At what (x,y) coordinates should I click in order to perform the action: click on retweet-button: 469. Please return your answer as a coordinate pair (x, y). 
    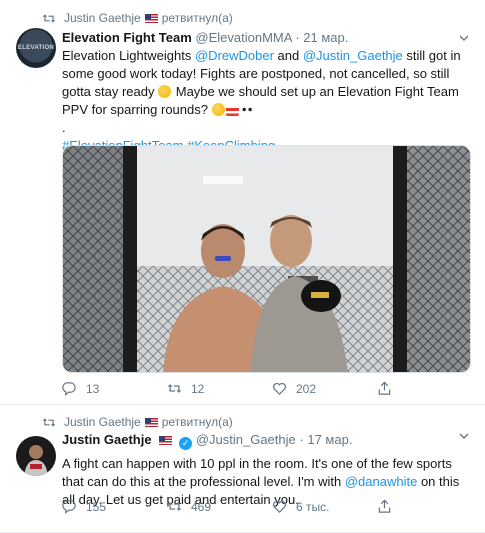
    Looking at the image, I should click on (219, 506).